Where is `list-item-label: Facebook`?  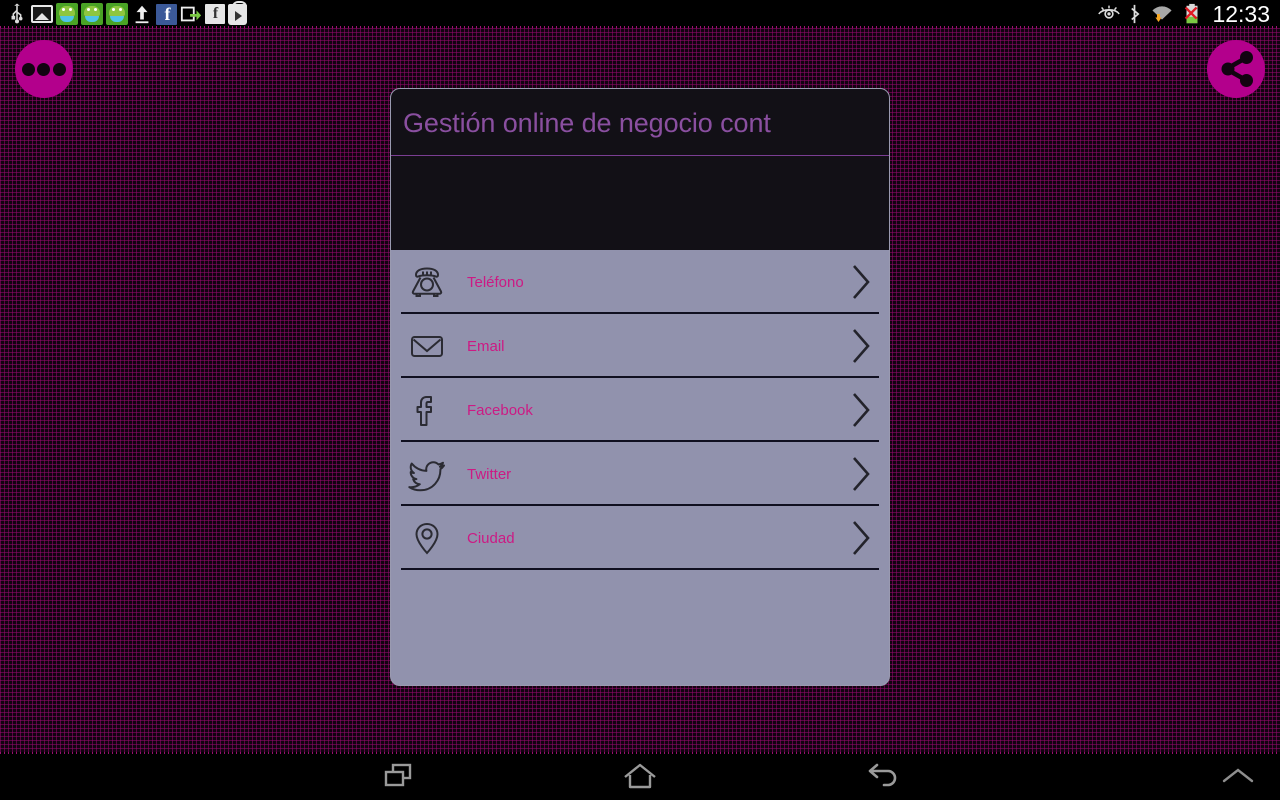
list-item-label: Facebook is located at coordinates (500, 410).